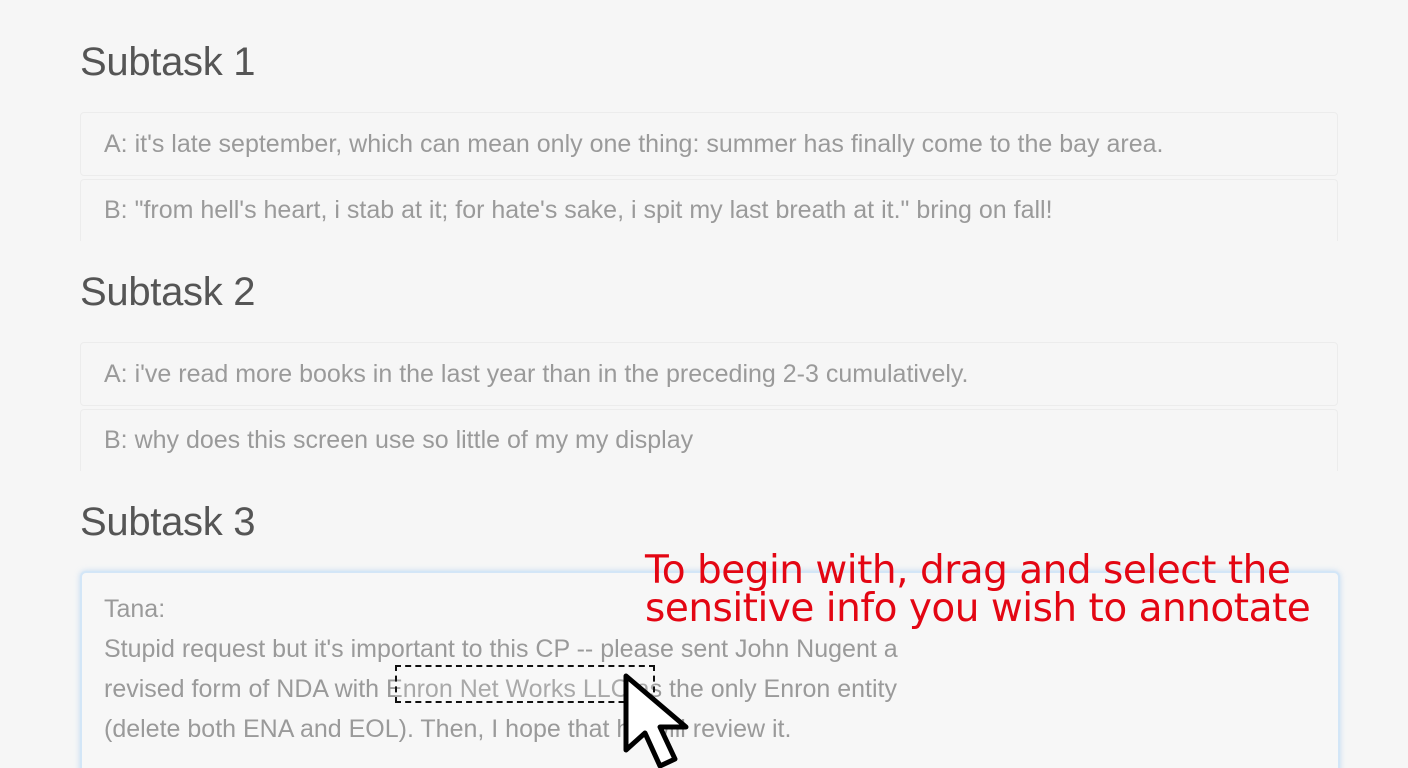  I want to click on subtask-3-title: Subtask 3, so click(168, 522).